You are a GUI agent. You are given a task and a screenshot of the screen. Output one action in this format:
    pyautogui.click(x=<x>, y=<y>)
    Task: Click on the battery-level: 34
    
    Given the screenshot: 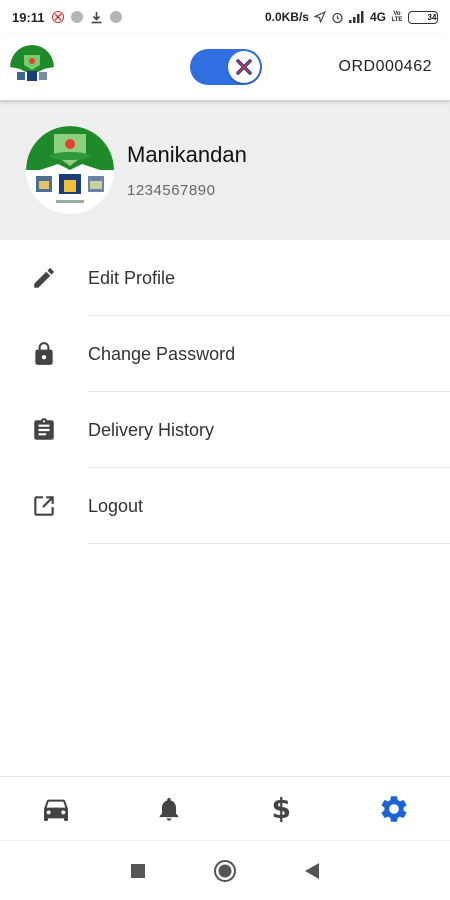 What is the action you would take?
    pyautogui.click(x=432, y=17)
    